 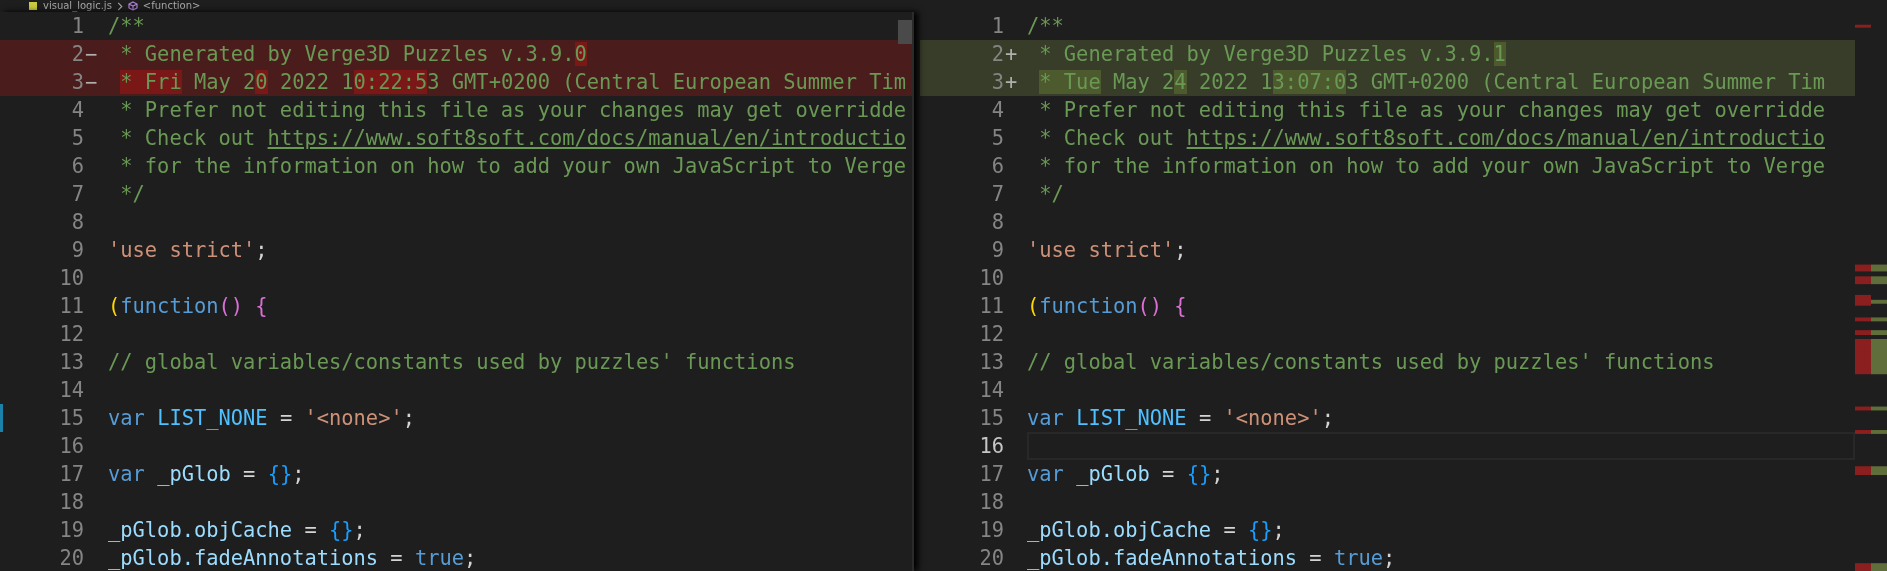 I want to click on code-line: * Fri May 20 2022 10:22:53 GMT+0200 (Central European Summer Tim, so click(x=513, y=82).